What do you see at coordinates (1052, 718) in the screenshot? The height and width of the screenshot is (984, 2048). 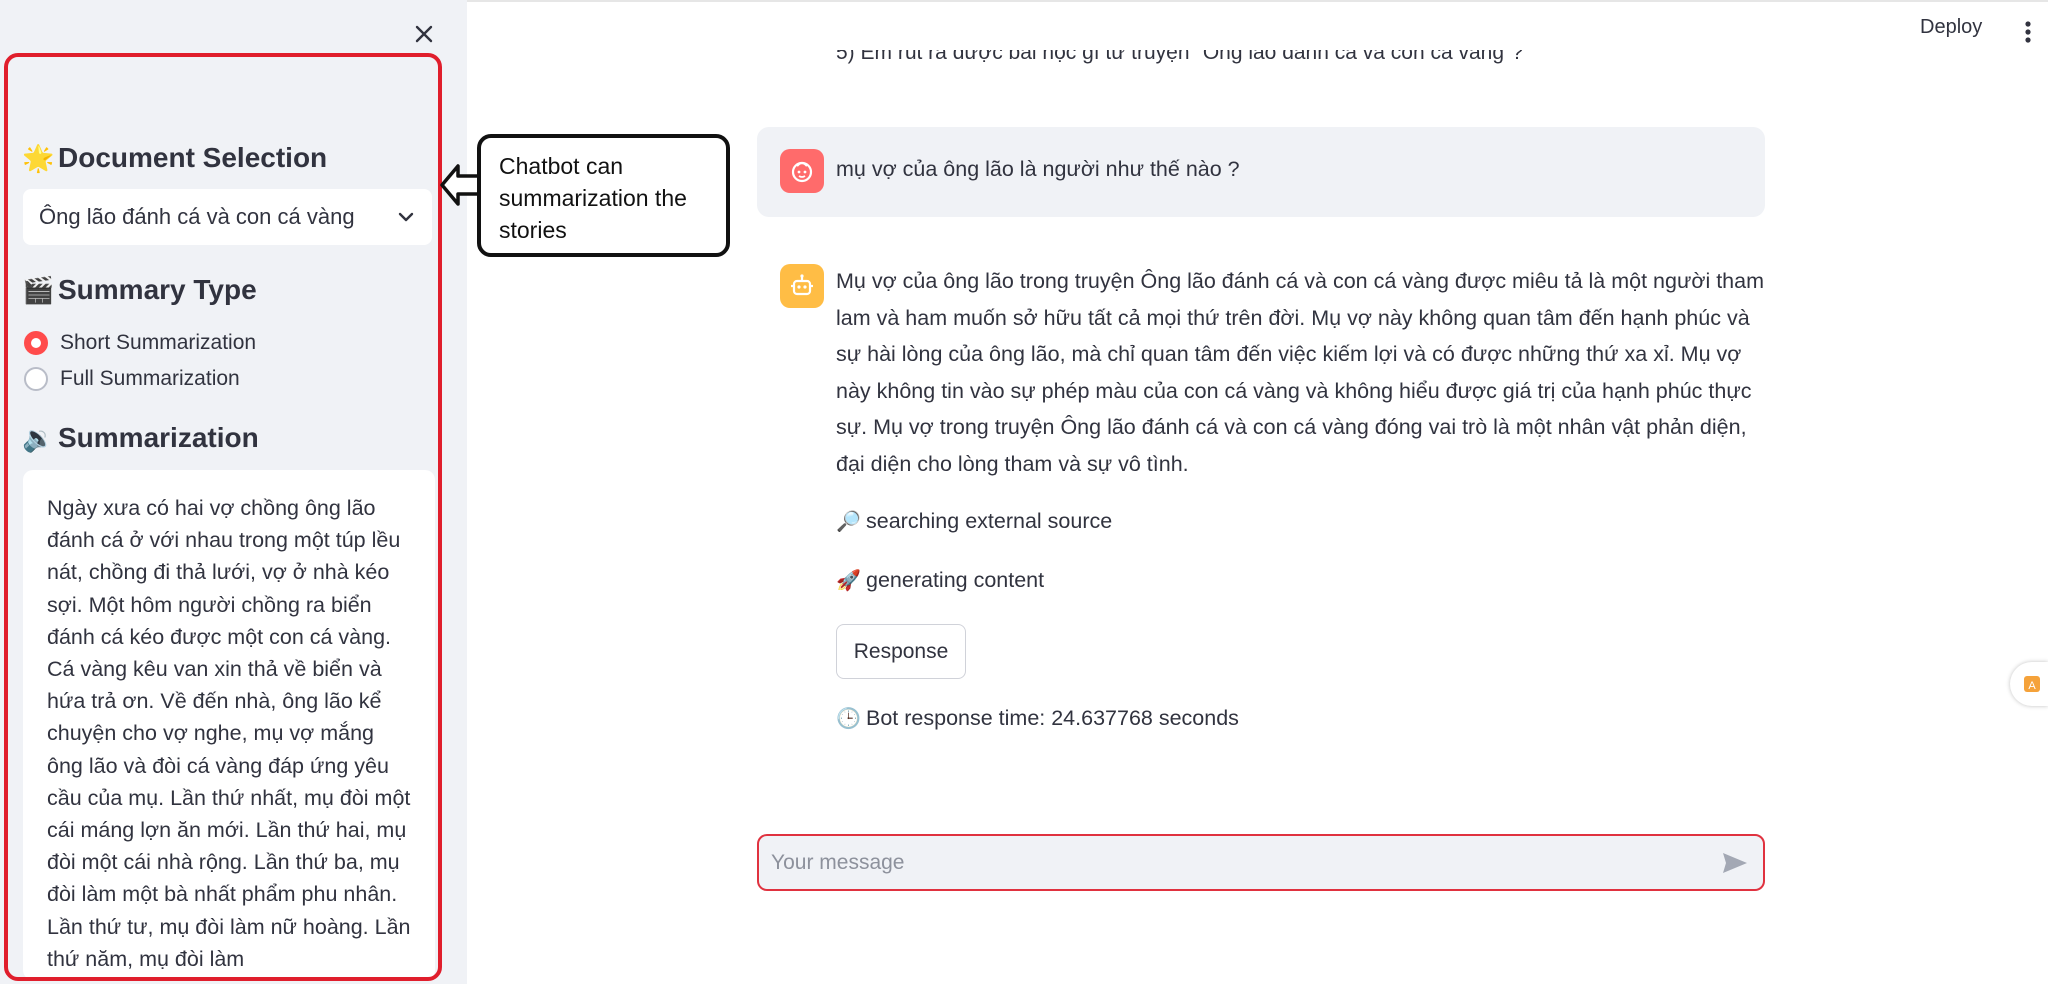 I see `response-time-text: Bot response time: 24.637768 seconds` at bounding box center [1052, 718].